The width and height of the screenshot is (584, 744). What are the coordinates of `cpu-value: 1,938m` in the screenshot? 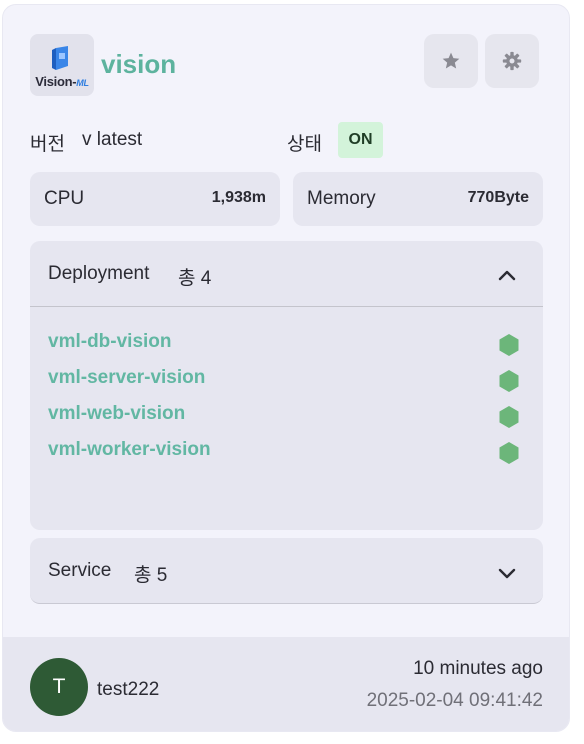 It's located at (238, 197).